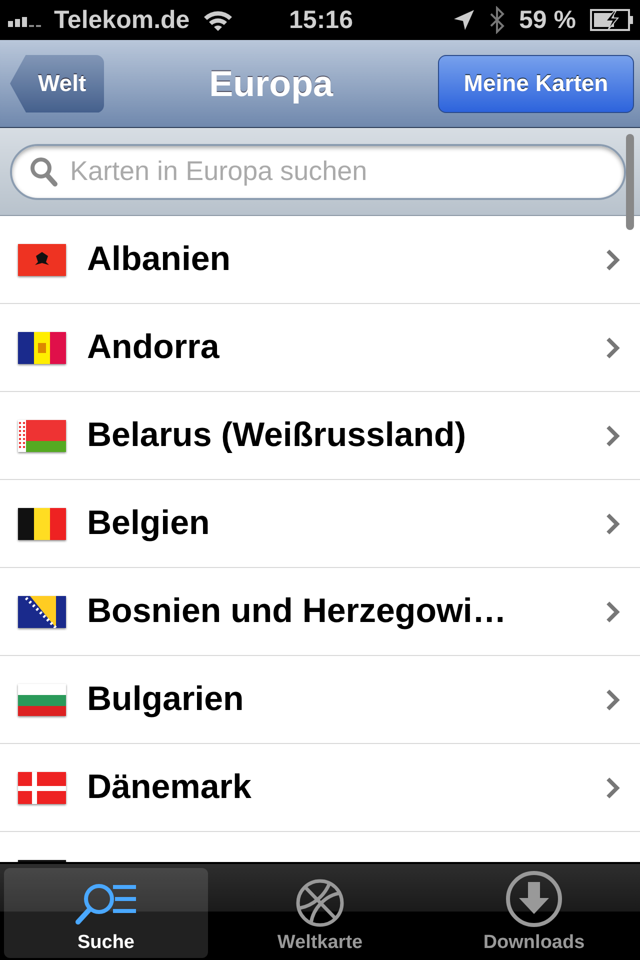 Image resolution: width=640 pixels, height=960 pixels. Describe the element at coordinates (320, 524) in the screenshot. I see `country-row: Belgien` at that location.